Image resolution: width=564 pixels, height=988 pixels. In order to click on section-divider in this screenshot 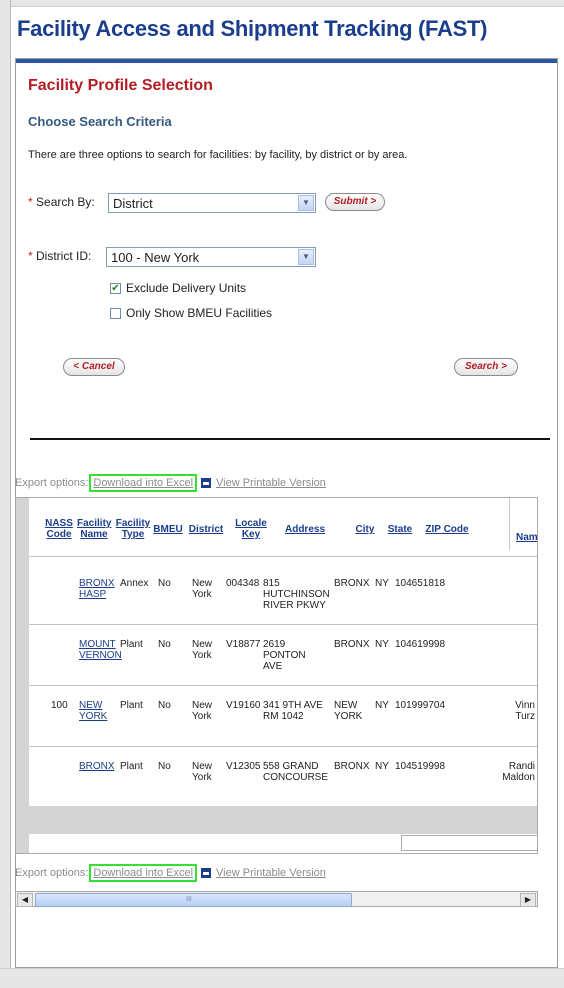, I will do `click(290, 439)`.